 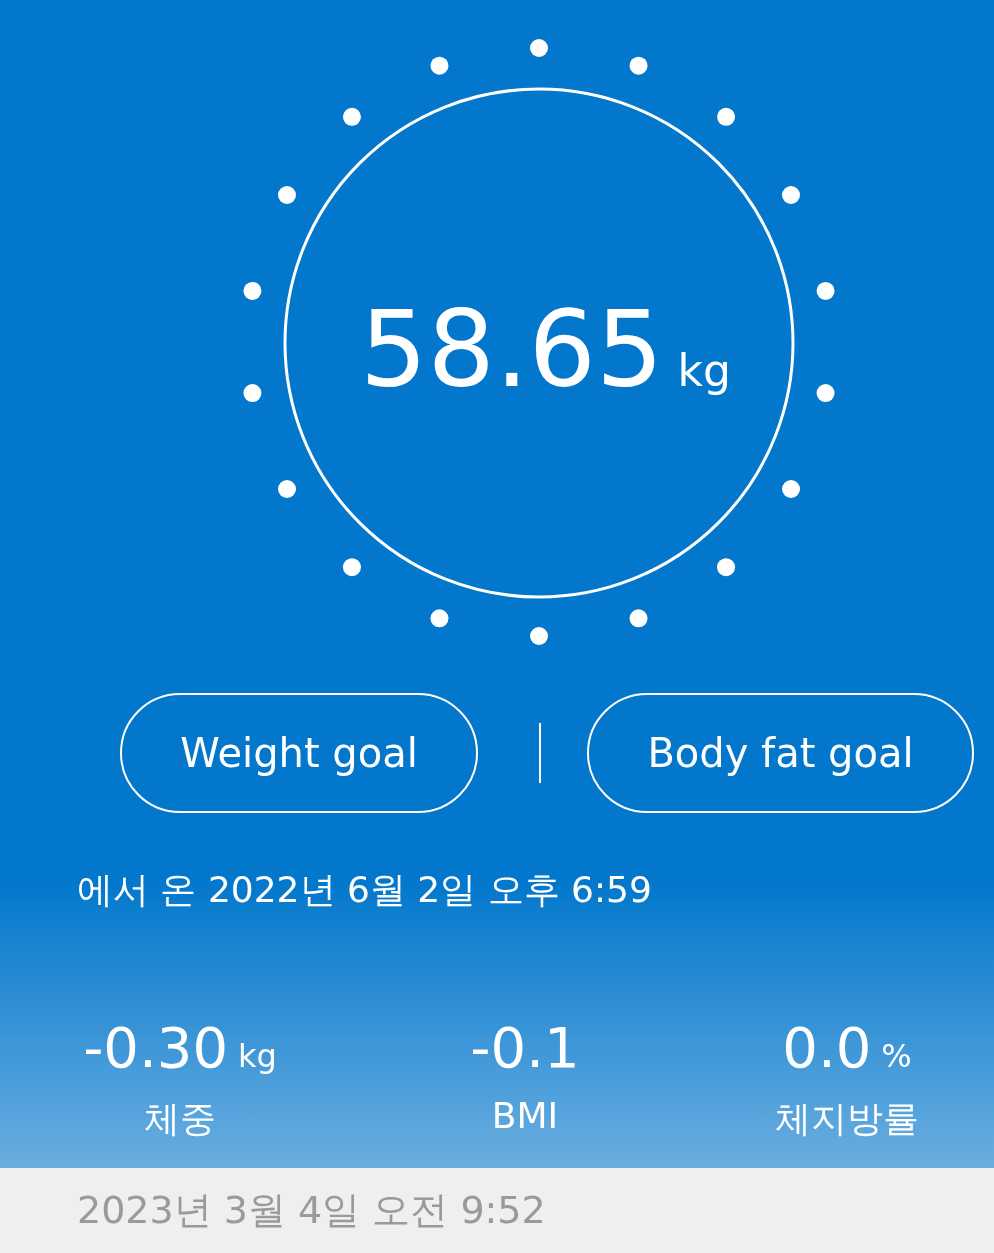 What do you see at coordinates (156, 1048) in the screenshot?
I see `stat-value: -0.30` at bounding box center [156, 1048].